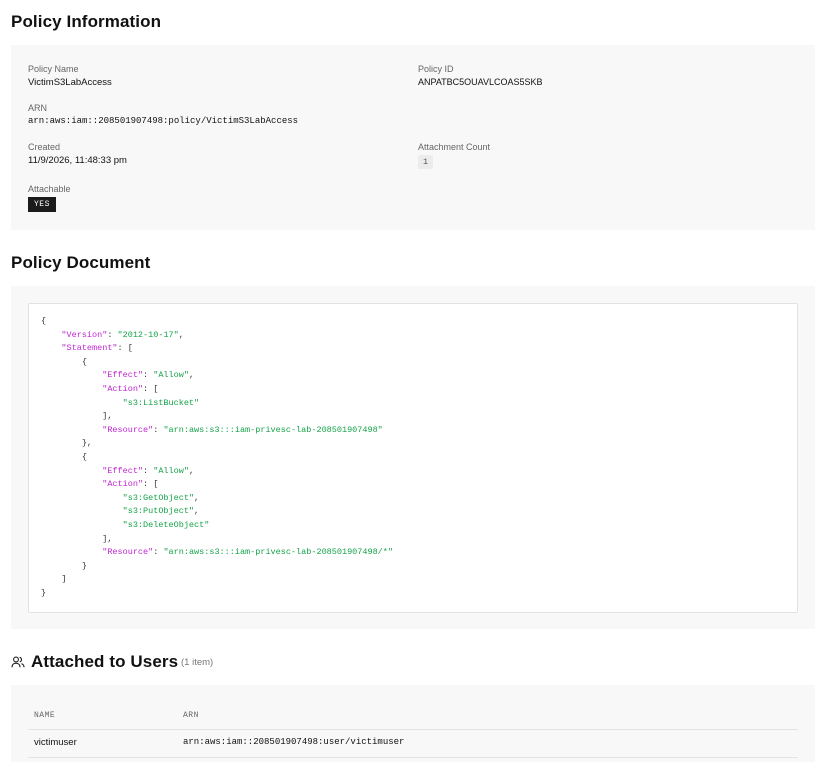 This screenshot has height=762, width=827. I want to click on policy-id-value: ANPATBC5OUAVLCOAS5SKB, so click(480, 82).